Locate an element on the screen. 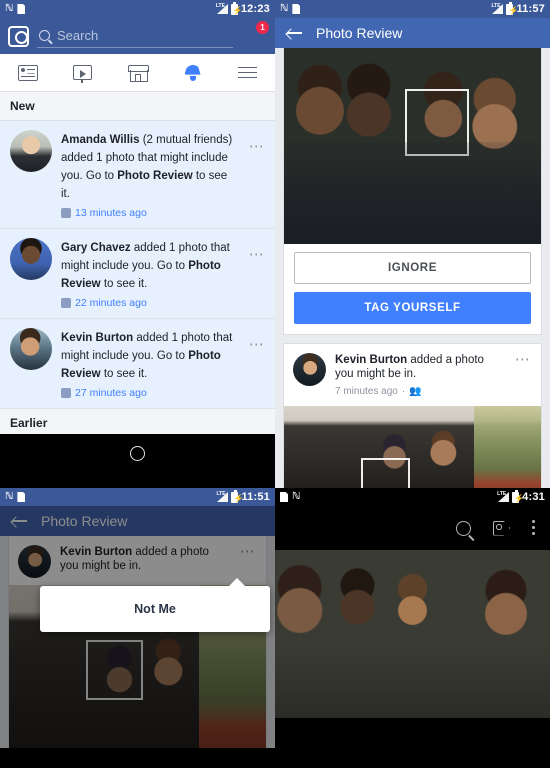 The image size is (550, 768). camera-icon is located at coordinates (18, 36).